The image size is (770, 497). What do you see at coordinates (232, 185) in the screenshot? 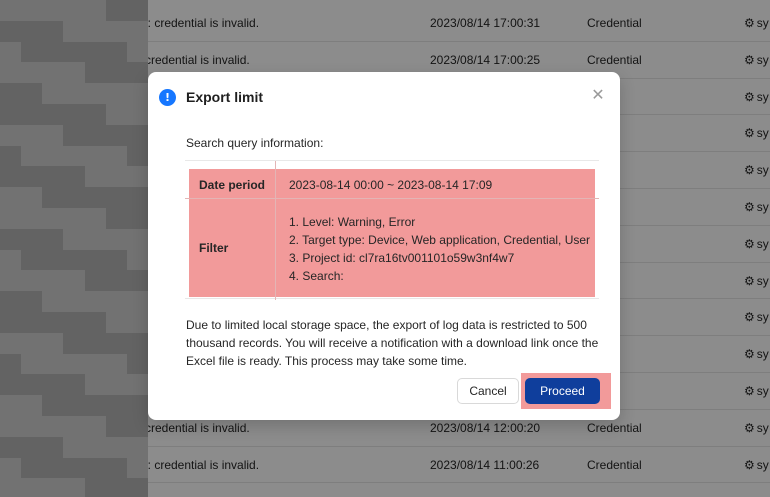
I see `date-period-label: Date period` at bounding box center [232, 185].